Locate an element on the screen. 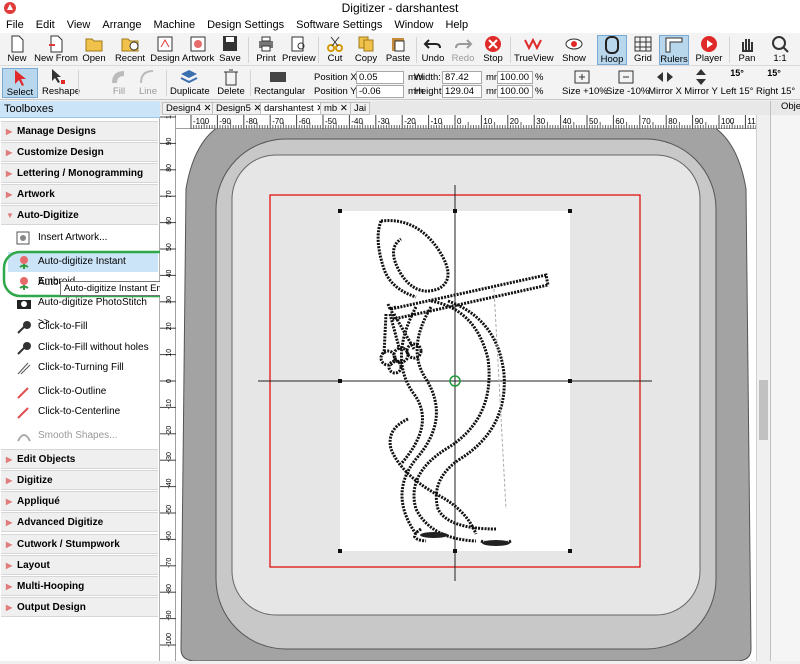 This screenshot has width=800, height=664. scrollbar-thumb is located at coordinates (763, 410).